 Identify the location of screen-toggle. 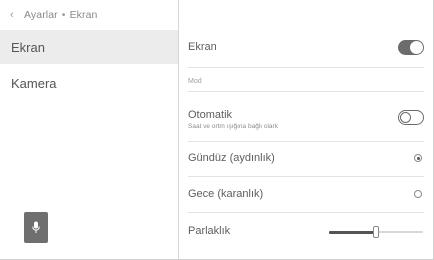
(411, 47).